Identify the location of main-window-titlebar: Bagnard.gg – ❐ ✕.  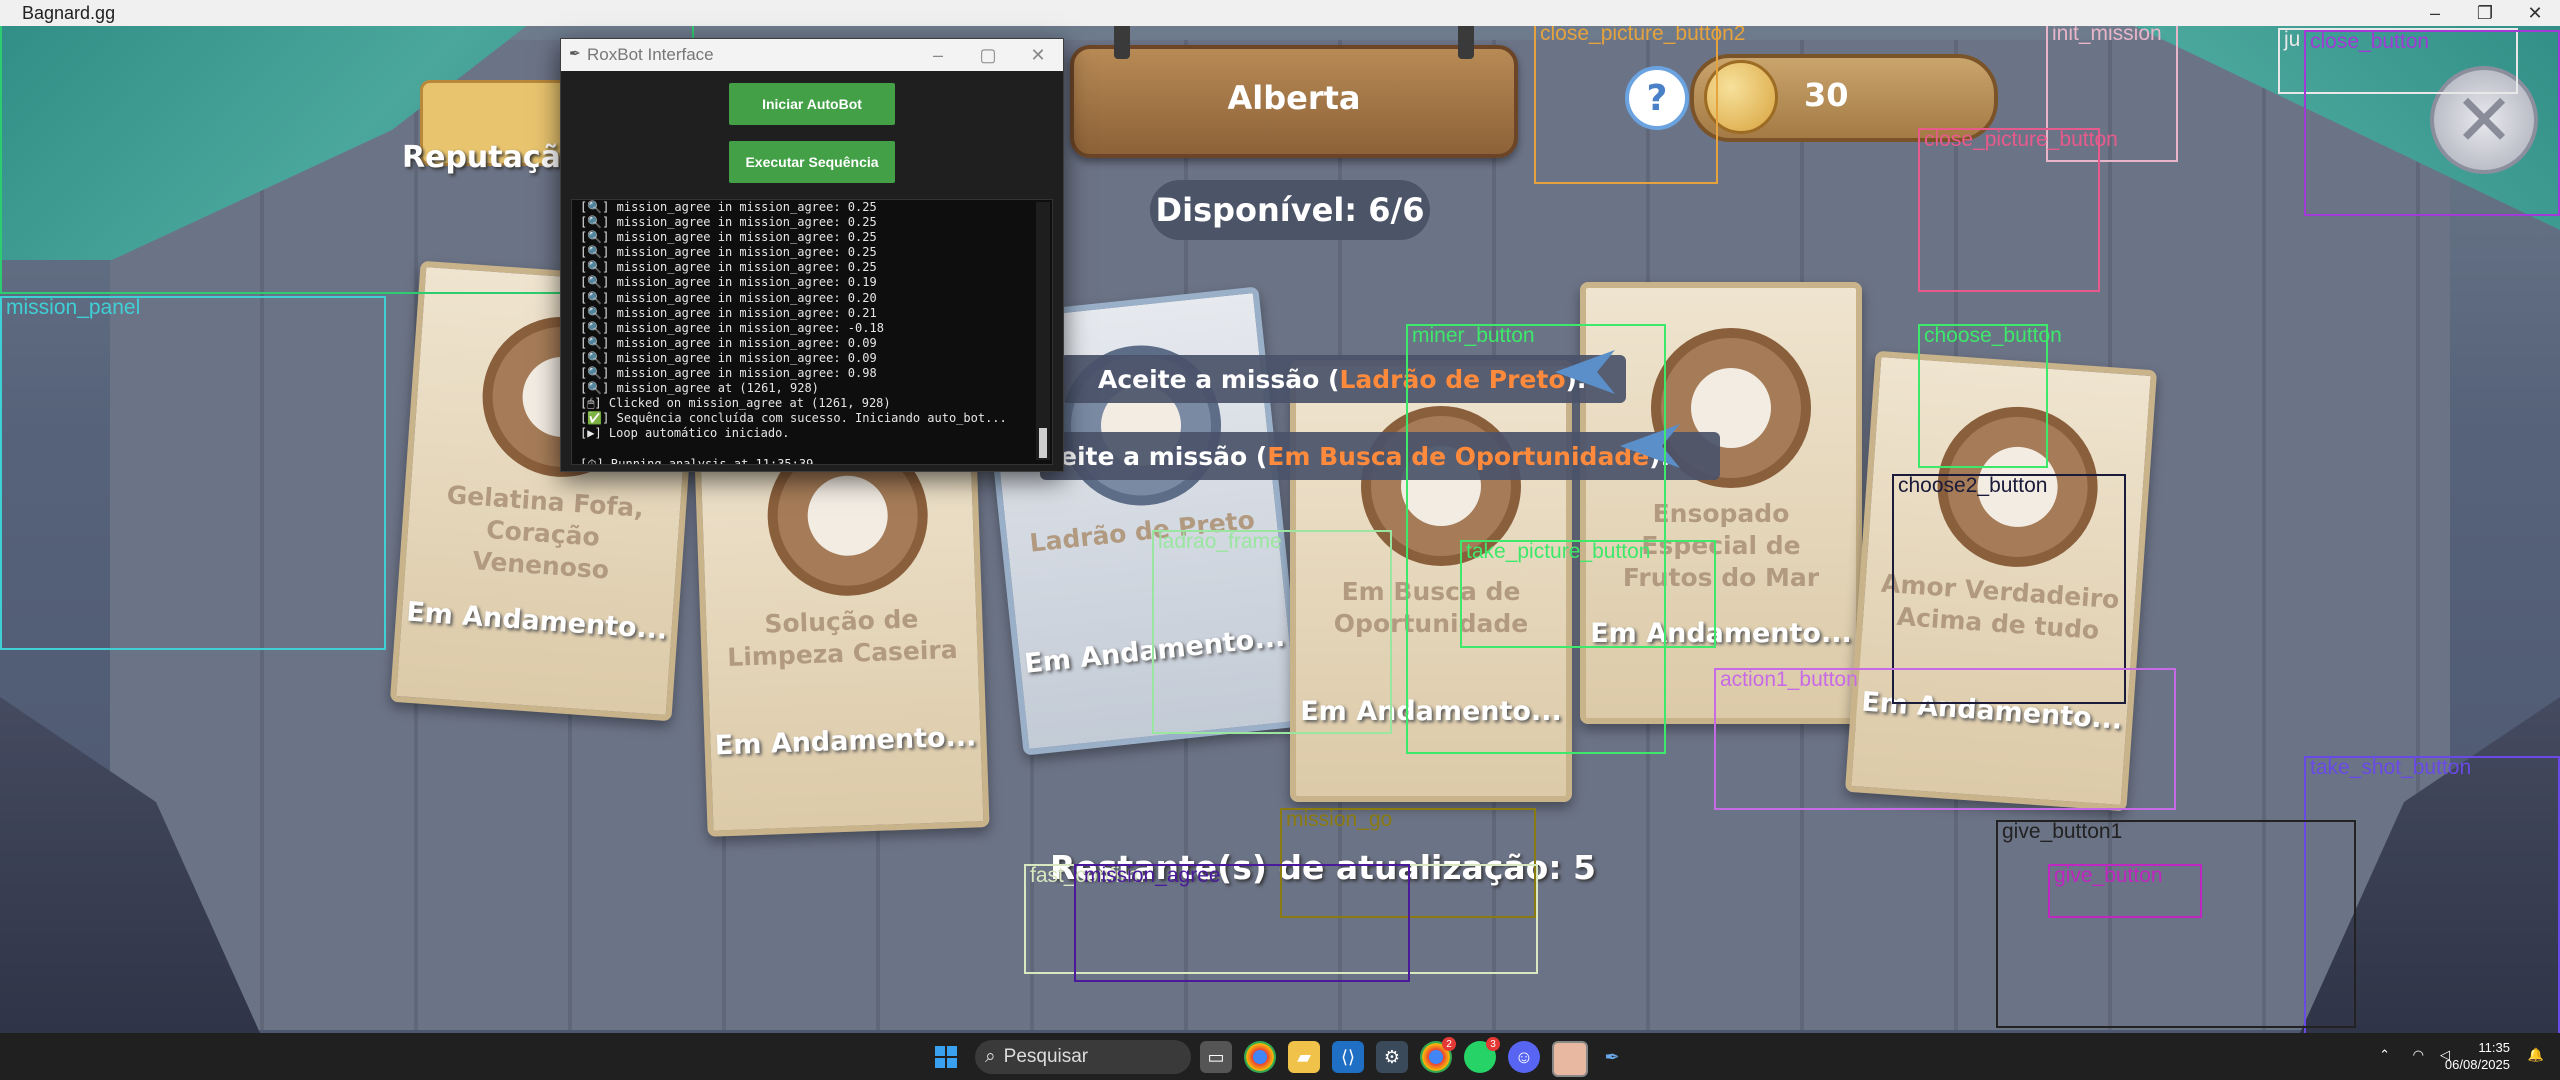
(1280, 13).